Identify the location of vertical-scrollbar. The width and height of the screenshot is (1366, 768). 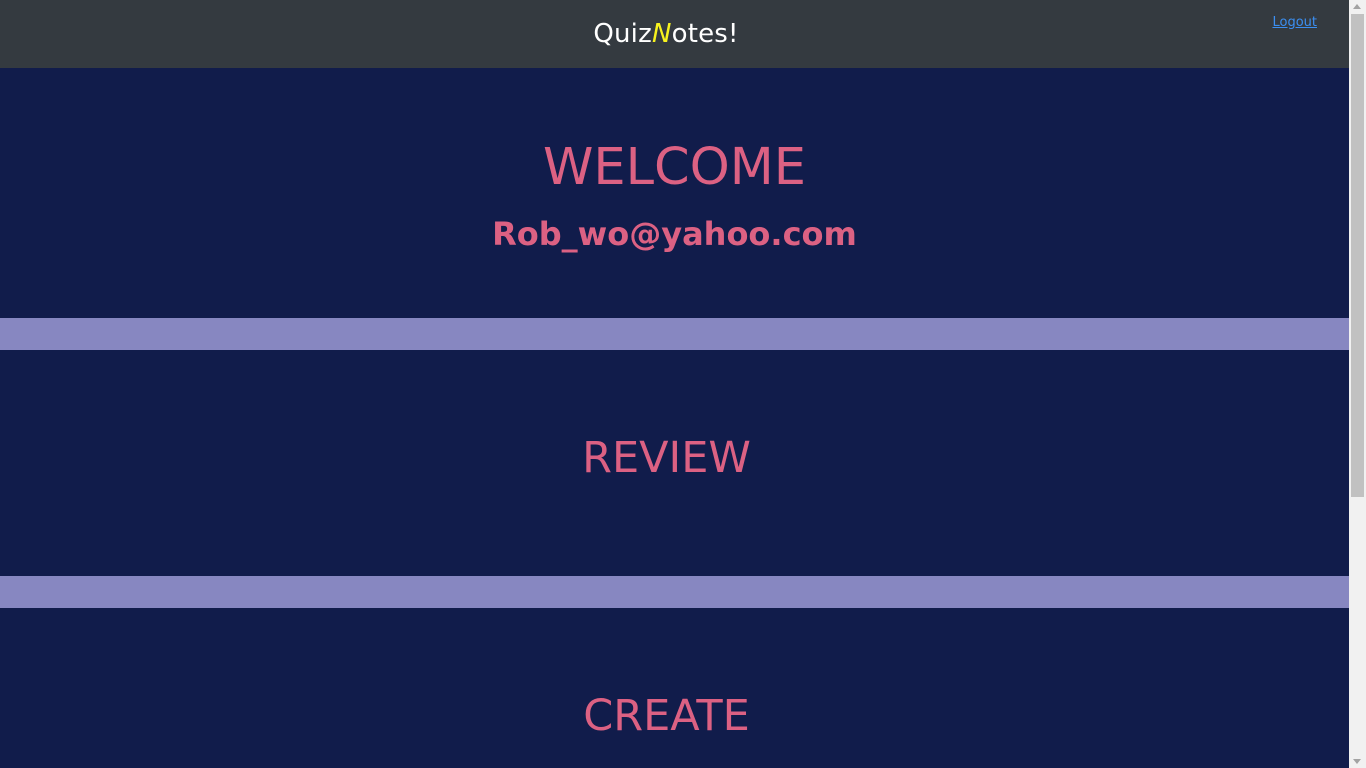
(1357, 384).